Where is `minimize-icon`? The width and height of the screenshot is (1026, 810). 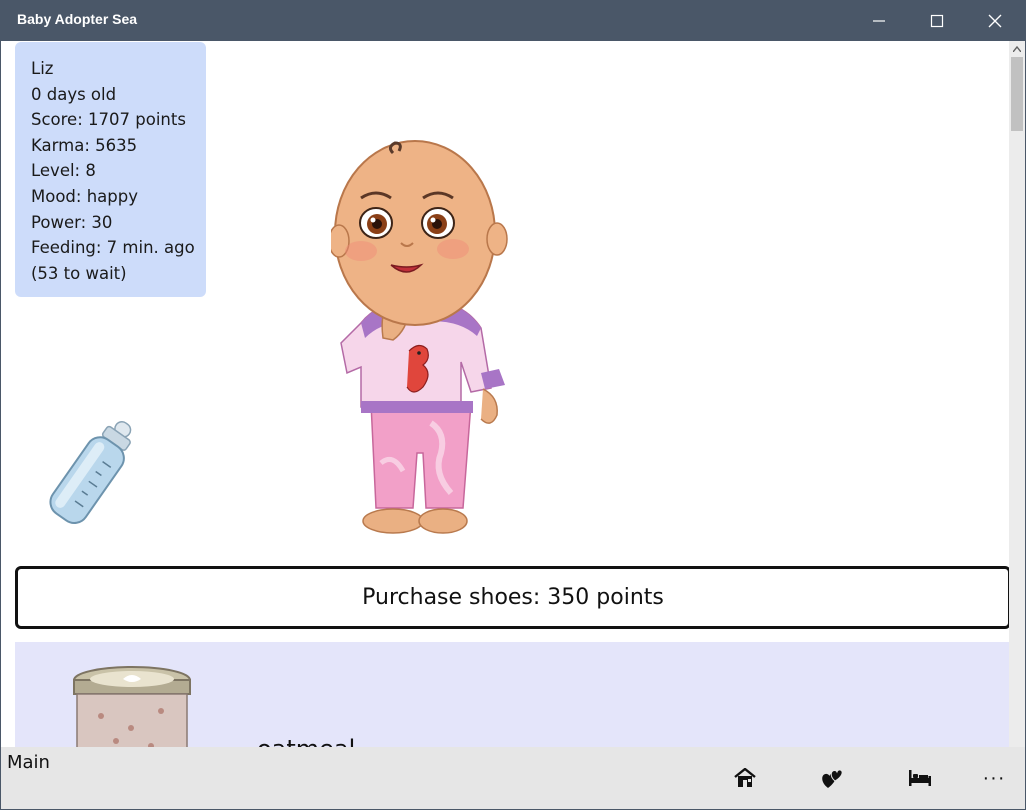 minimize-icon is located at coordinates (879, 20).